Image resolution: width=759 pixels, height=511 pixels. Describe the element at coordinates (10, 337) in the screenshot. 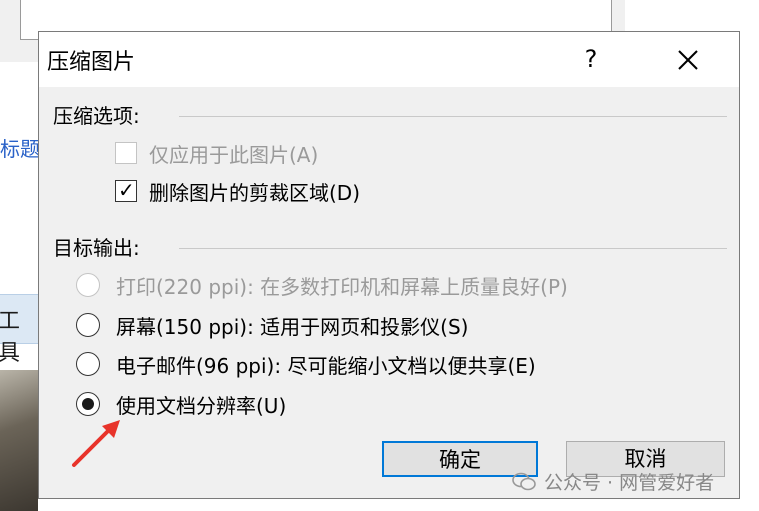

I see `background-tools-label: 工具` at that location.